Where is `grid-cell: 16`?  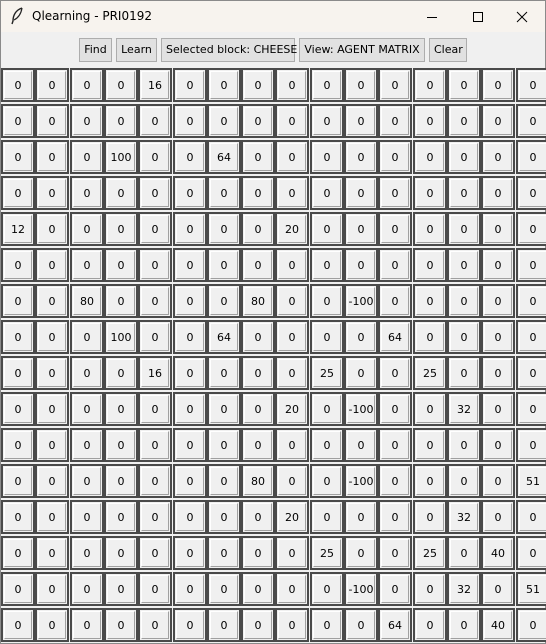
grid-cell: 16 is located at coordinates (155, 85).